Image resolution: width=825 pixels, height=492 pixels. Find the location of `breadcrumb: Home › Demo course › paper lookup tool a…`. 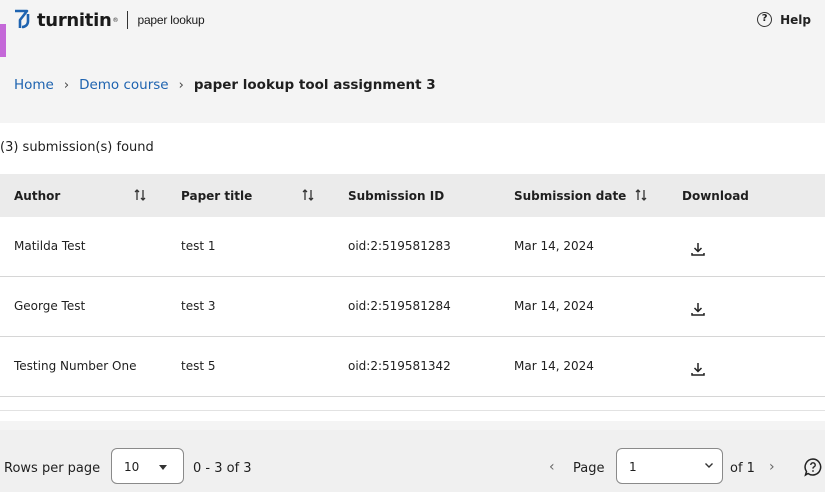

breadcrumb: Home › Demo course › paper lookup tool a… is located at coordinates (225, 85).